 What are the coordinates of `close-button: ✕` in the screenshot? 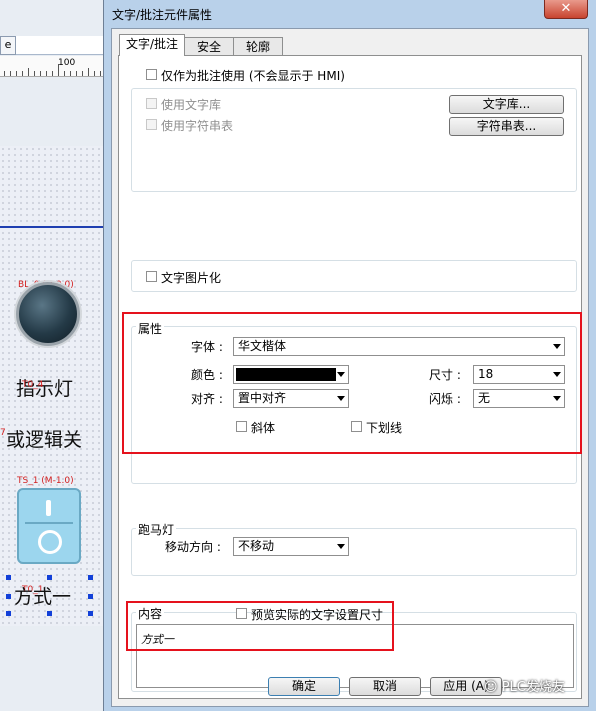 It's located at (566, 9).